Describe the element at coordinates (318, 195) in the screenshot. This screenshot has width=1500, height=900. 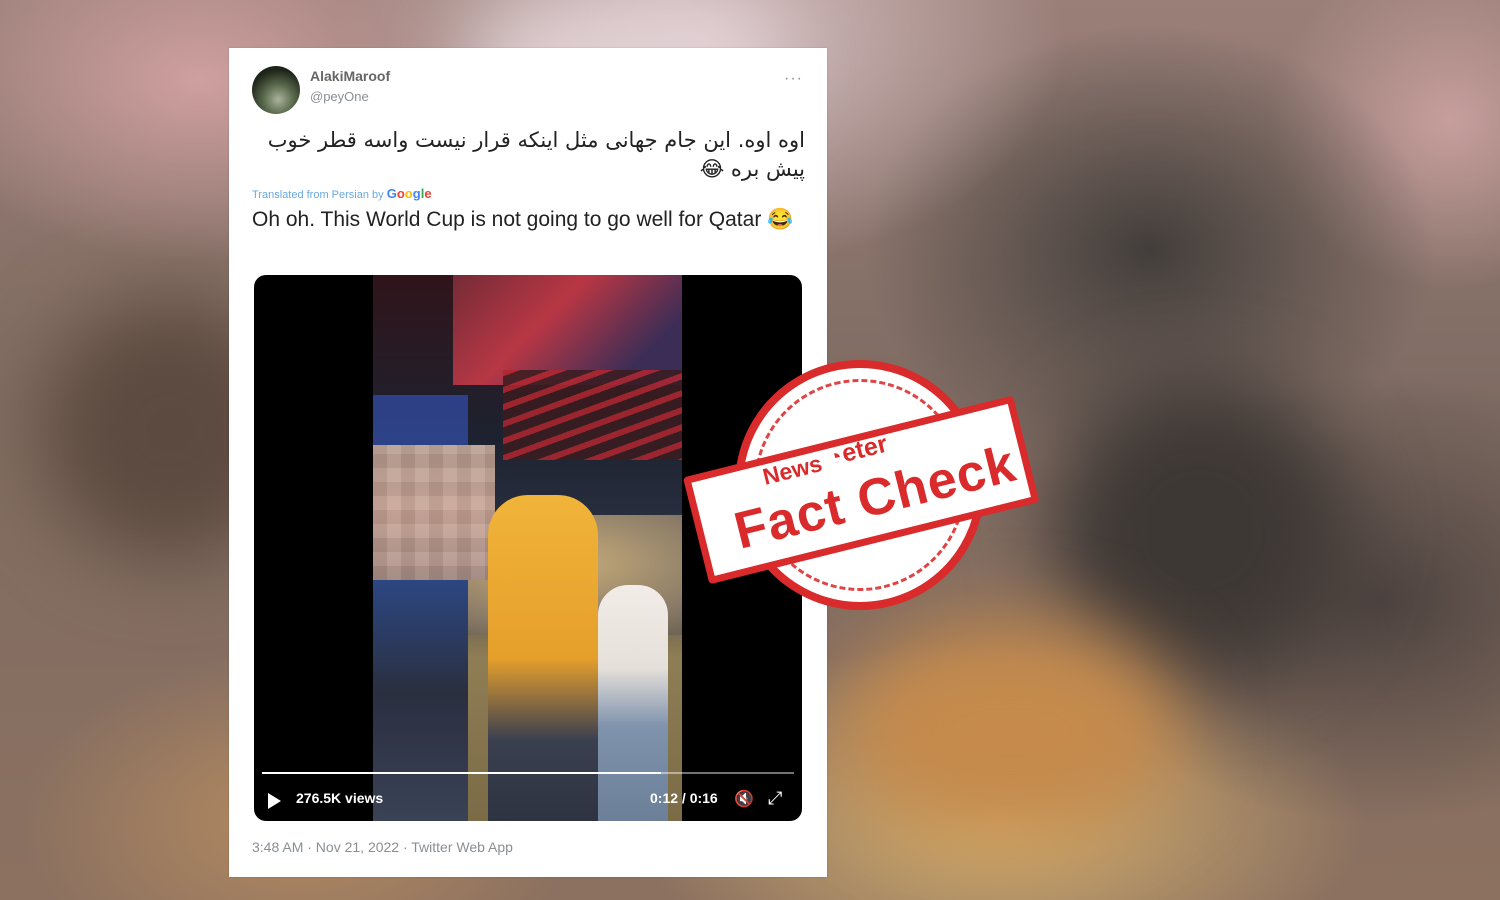
I see `translated-label: Translated from Persian by` at that location.